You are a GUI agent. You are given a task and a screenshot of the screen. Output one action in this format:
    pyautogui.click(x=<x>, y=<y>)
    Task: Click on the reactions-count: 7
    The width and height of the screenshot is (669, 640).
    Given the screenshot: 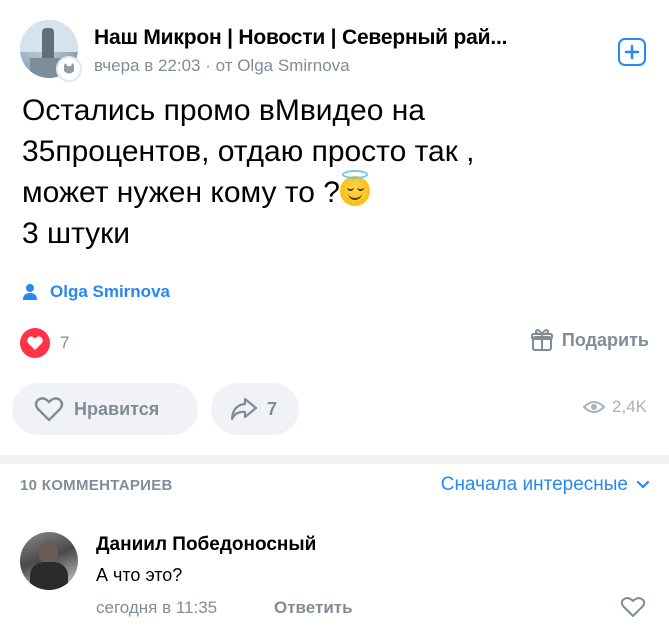 What is the action you would take?
    pyautogui.click(x=65, y=342)
    